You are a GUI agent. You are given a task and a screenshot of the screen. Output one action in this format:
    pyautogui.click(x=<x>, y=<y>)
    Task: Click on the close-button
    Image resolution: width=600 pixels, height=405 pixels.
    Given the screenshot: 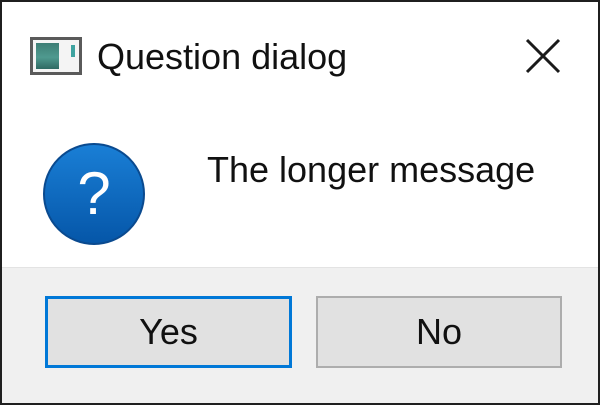 What is the action you would take?
    pyautogui.click(x=542, y=56)
    